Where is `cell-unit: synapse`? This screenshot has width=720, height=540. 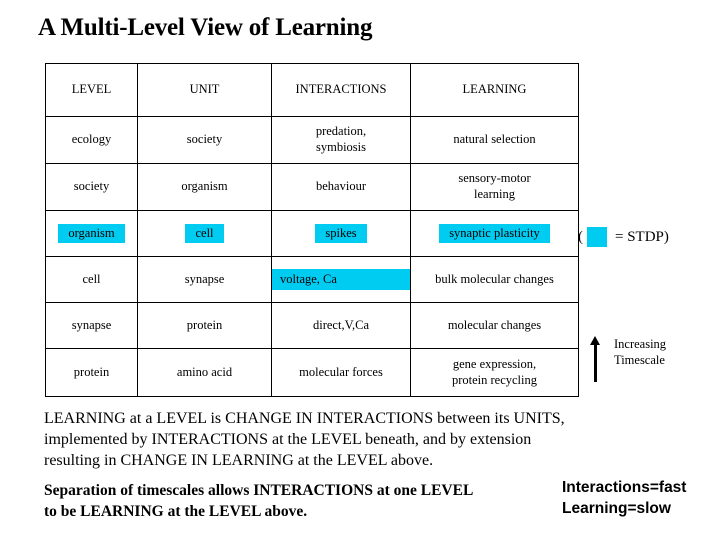 cell-unit: synapse is located at coordinates (204, 279).